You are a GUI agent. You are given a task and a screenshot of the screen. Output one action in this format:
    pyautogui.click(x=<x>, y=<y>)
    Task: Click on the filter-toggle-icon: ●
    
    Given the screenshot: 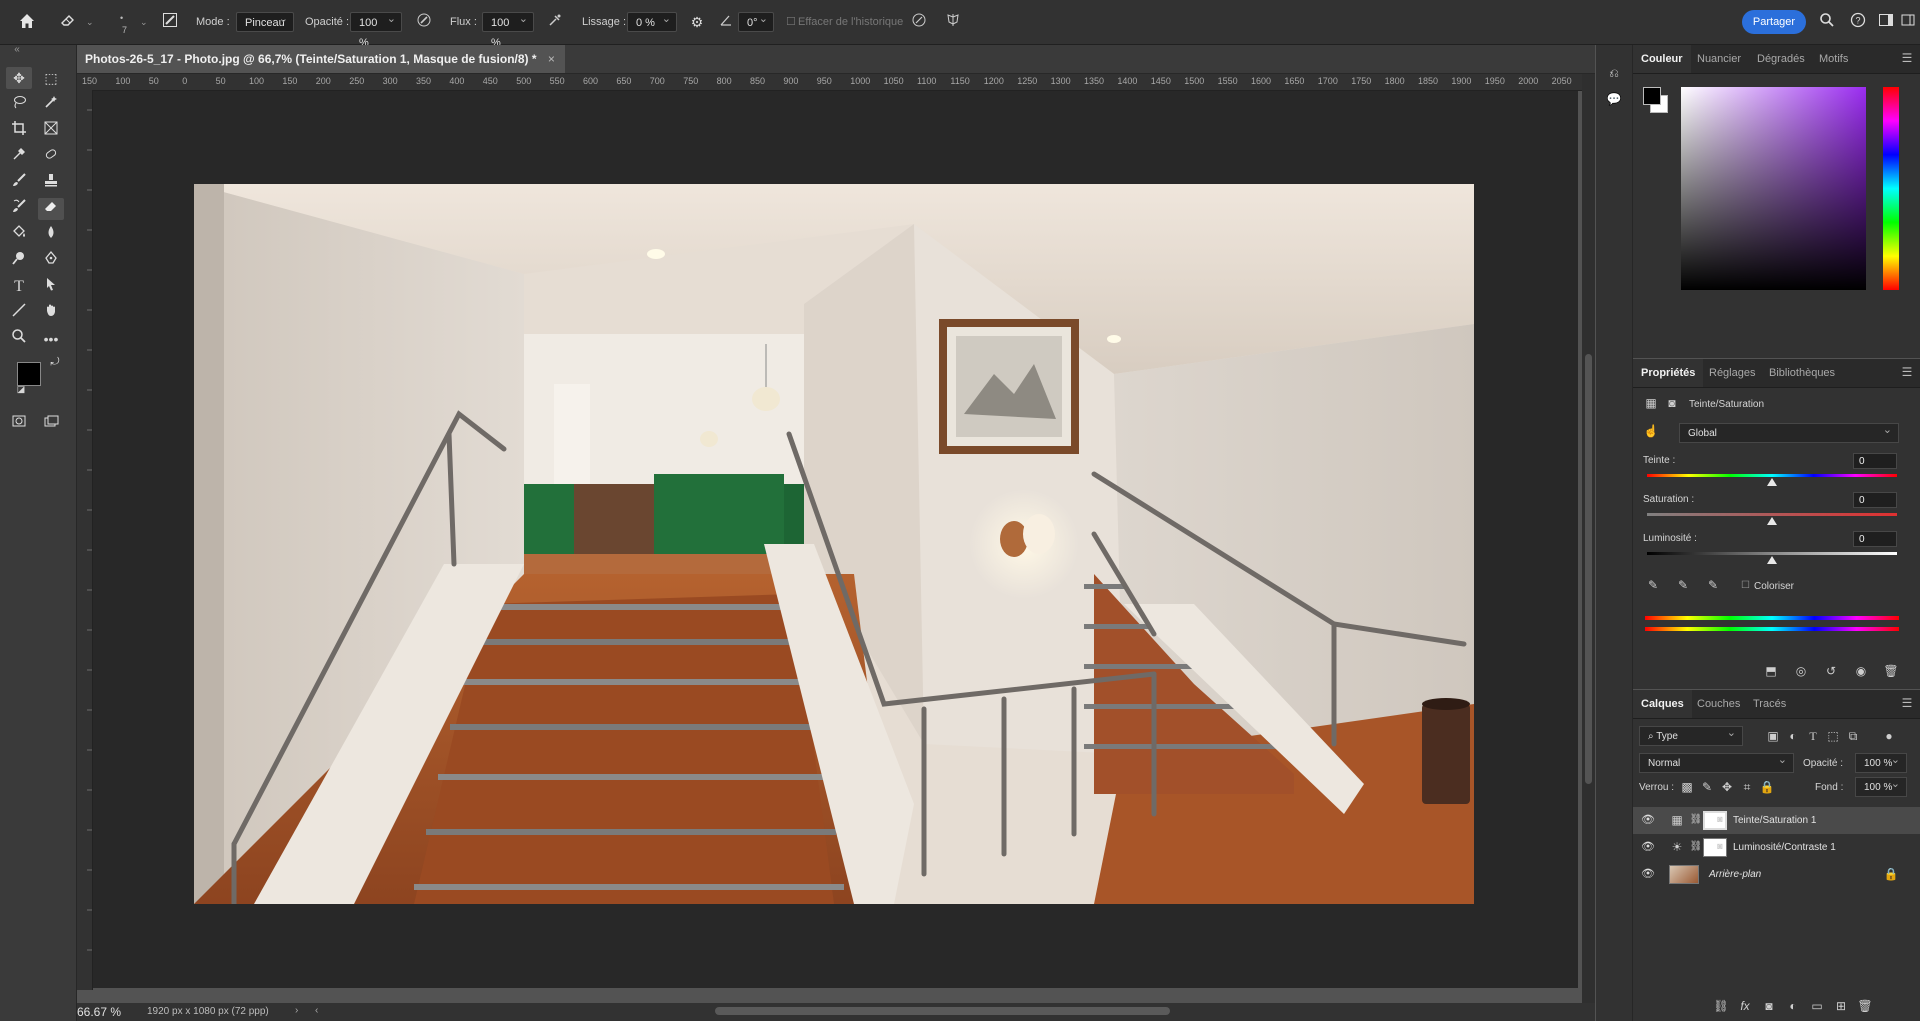 What is the action you would take?
    pyautogui.click(x=1889, y=736)
    